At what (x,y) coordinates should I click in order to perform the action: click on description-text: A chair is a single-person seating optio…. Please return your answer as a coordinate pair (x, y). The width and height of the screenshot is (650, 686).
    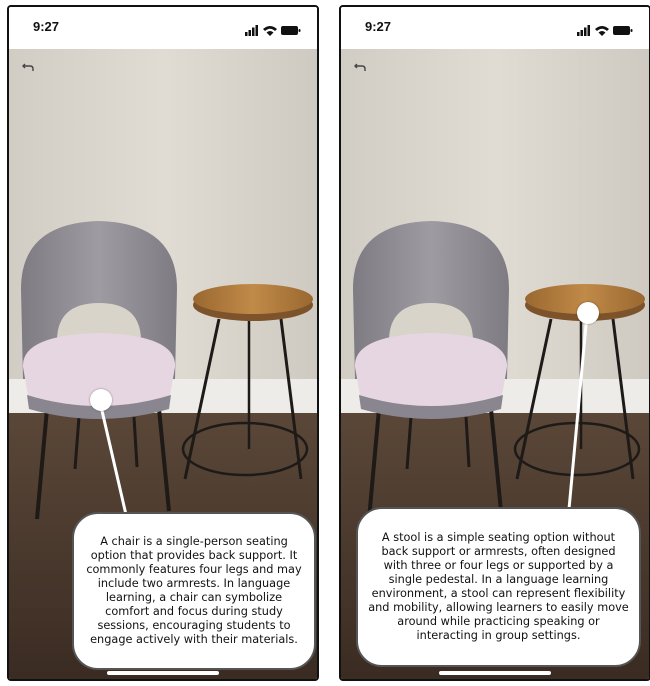
    Looking at the image, I should click on (194, 590).